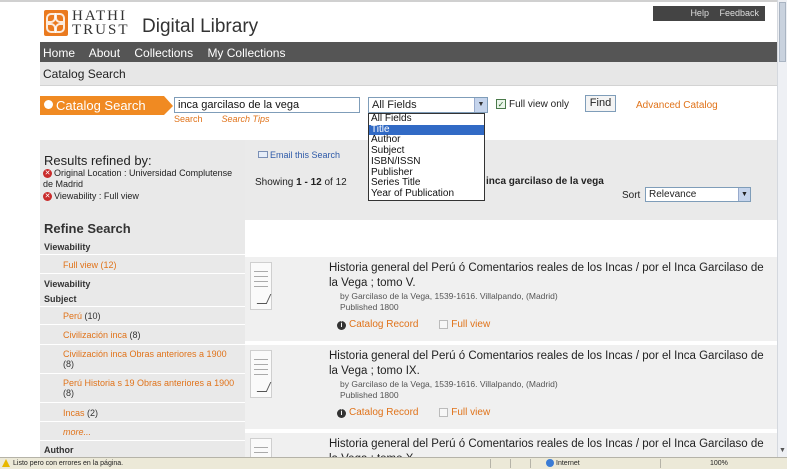  What do you see at coordinates (299, 155) in the screenshot?
I see `email-search-link: Email this Search` at bounding box center [299, 155].